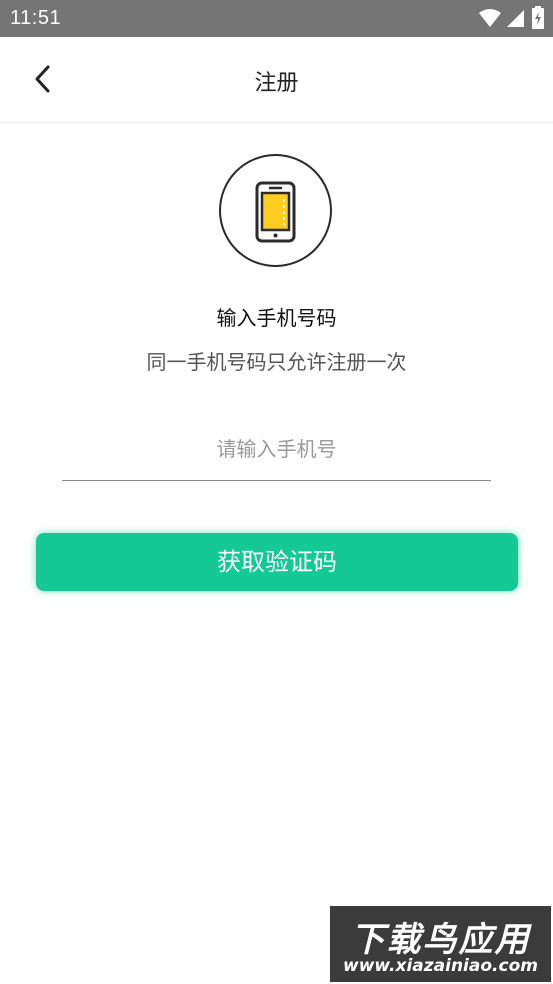 The image size is (553, 984). Describe the element at coordinates (440, 966) in the screenshot. I see `watermark-url: www.xiazainiao.com` at that location.